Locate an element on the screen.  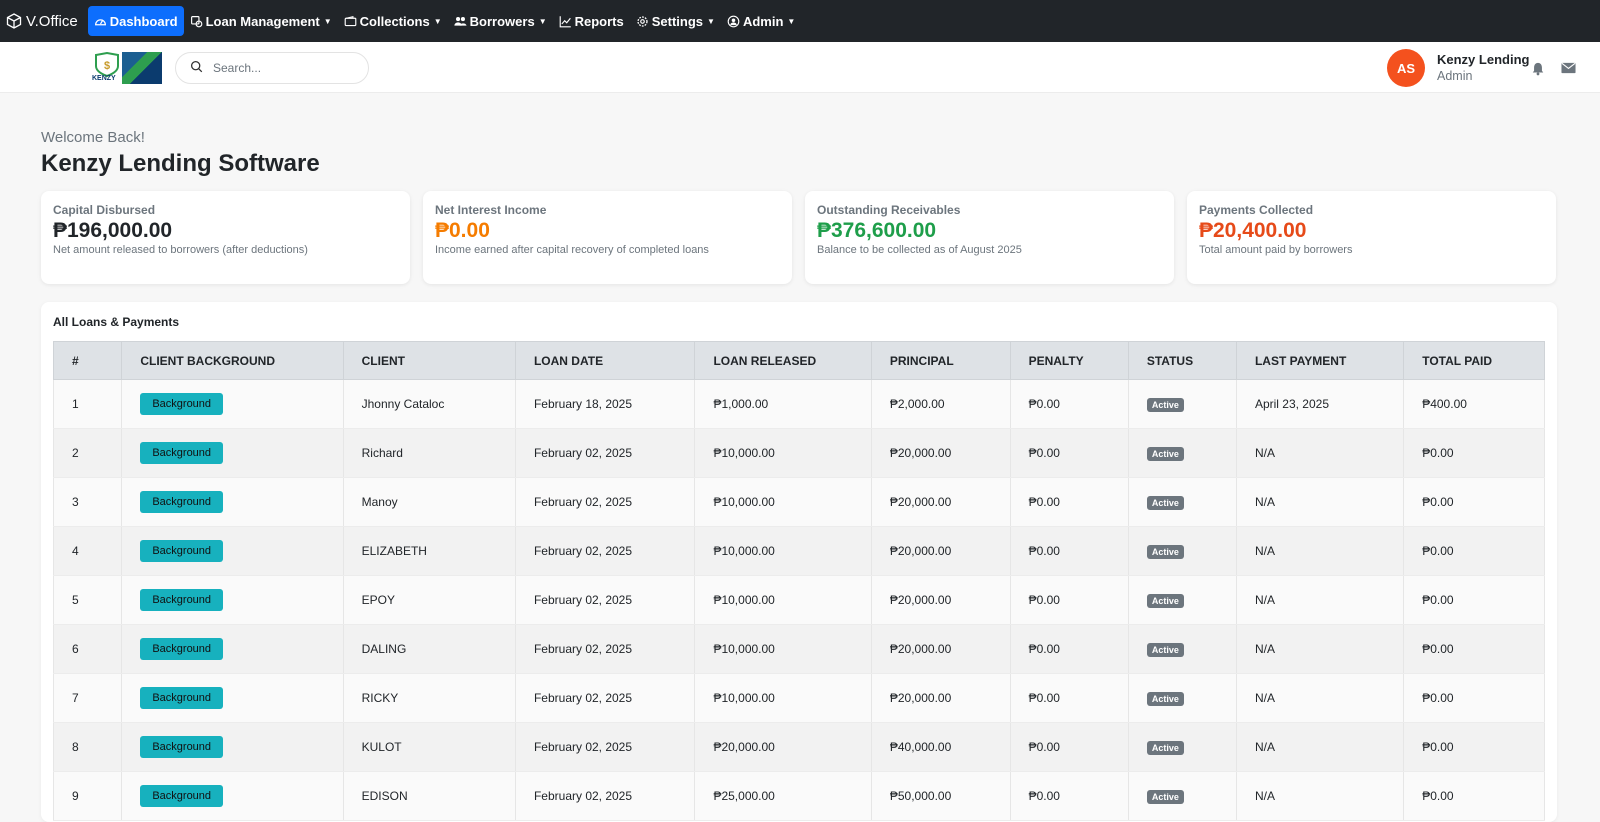
nav-borrowers: Borrowers ▼ is located at coordinates (500, 21).